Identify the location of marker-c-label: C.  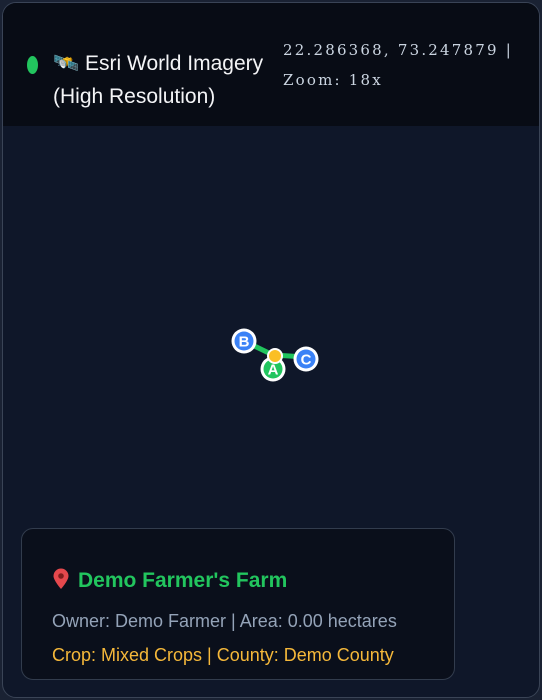
(306, 360).